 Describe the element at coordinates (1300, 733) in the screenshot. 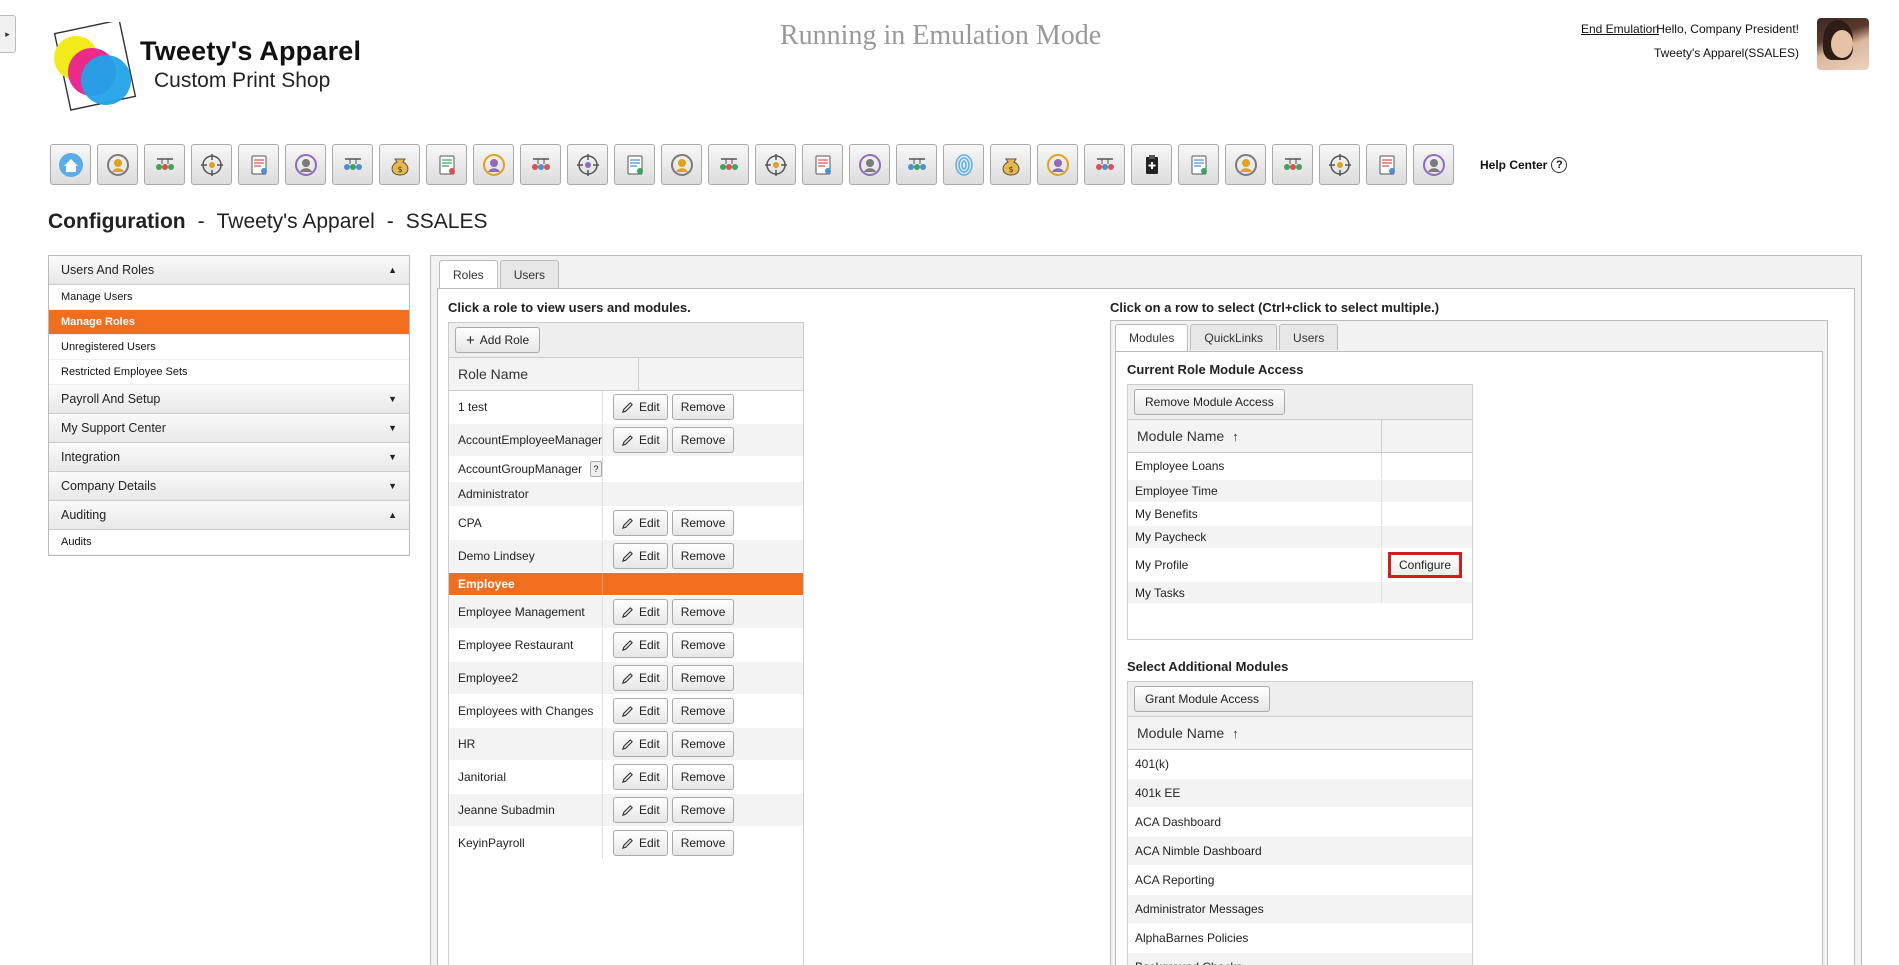

I see `column-header-additional-module-name: Module Name ↑` at that location.